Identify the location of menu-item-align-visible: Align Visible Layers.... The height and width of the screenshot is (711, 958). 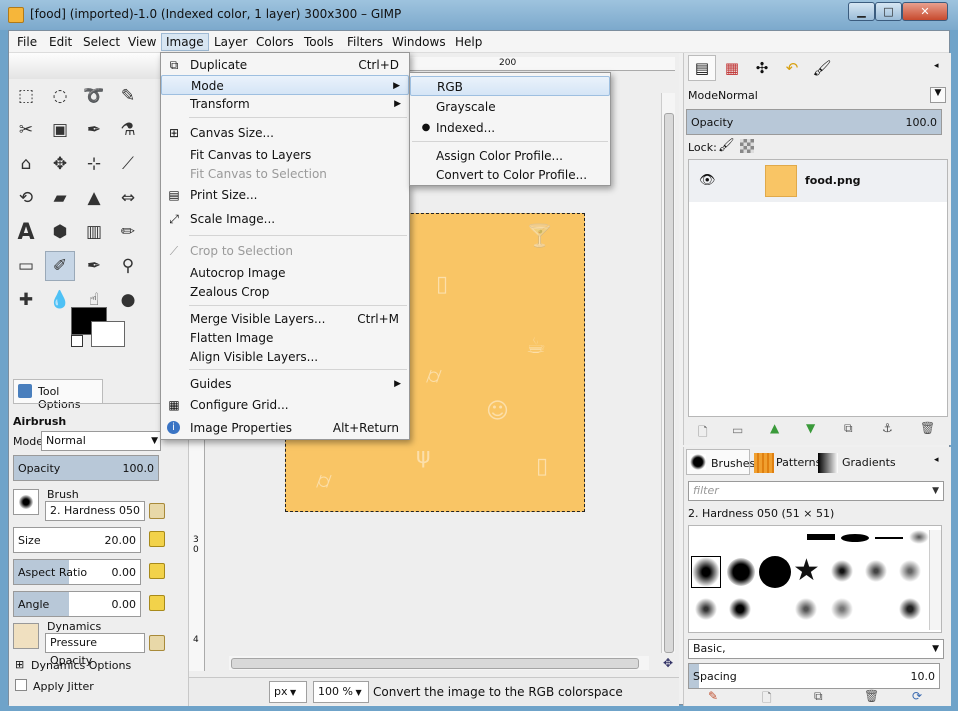
(285, 357).